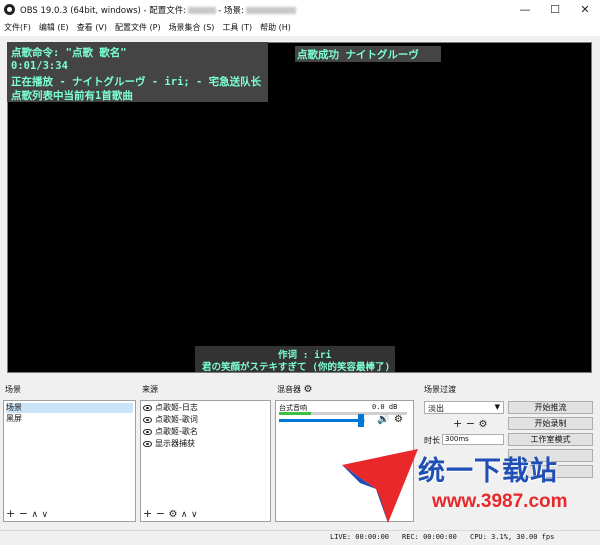 The height and width of the screenshot is (545, 600). Describe the element at coordinates (322, 420) in the screenshot. I see `volume-slider-track` at that location.